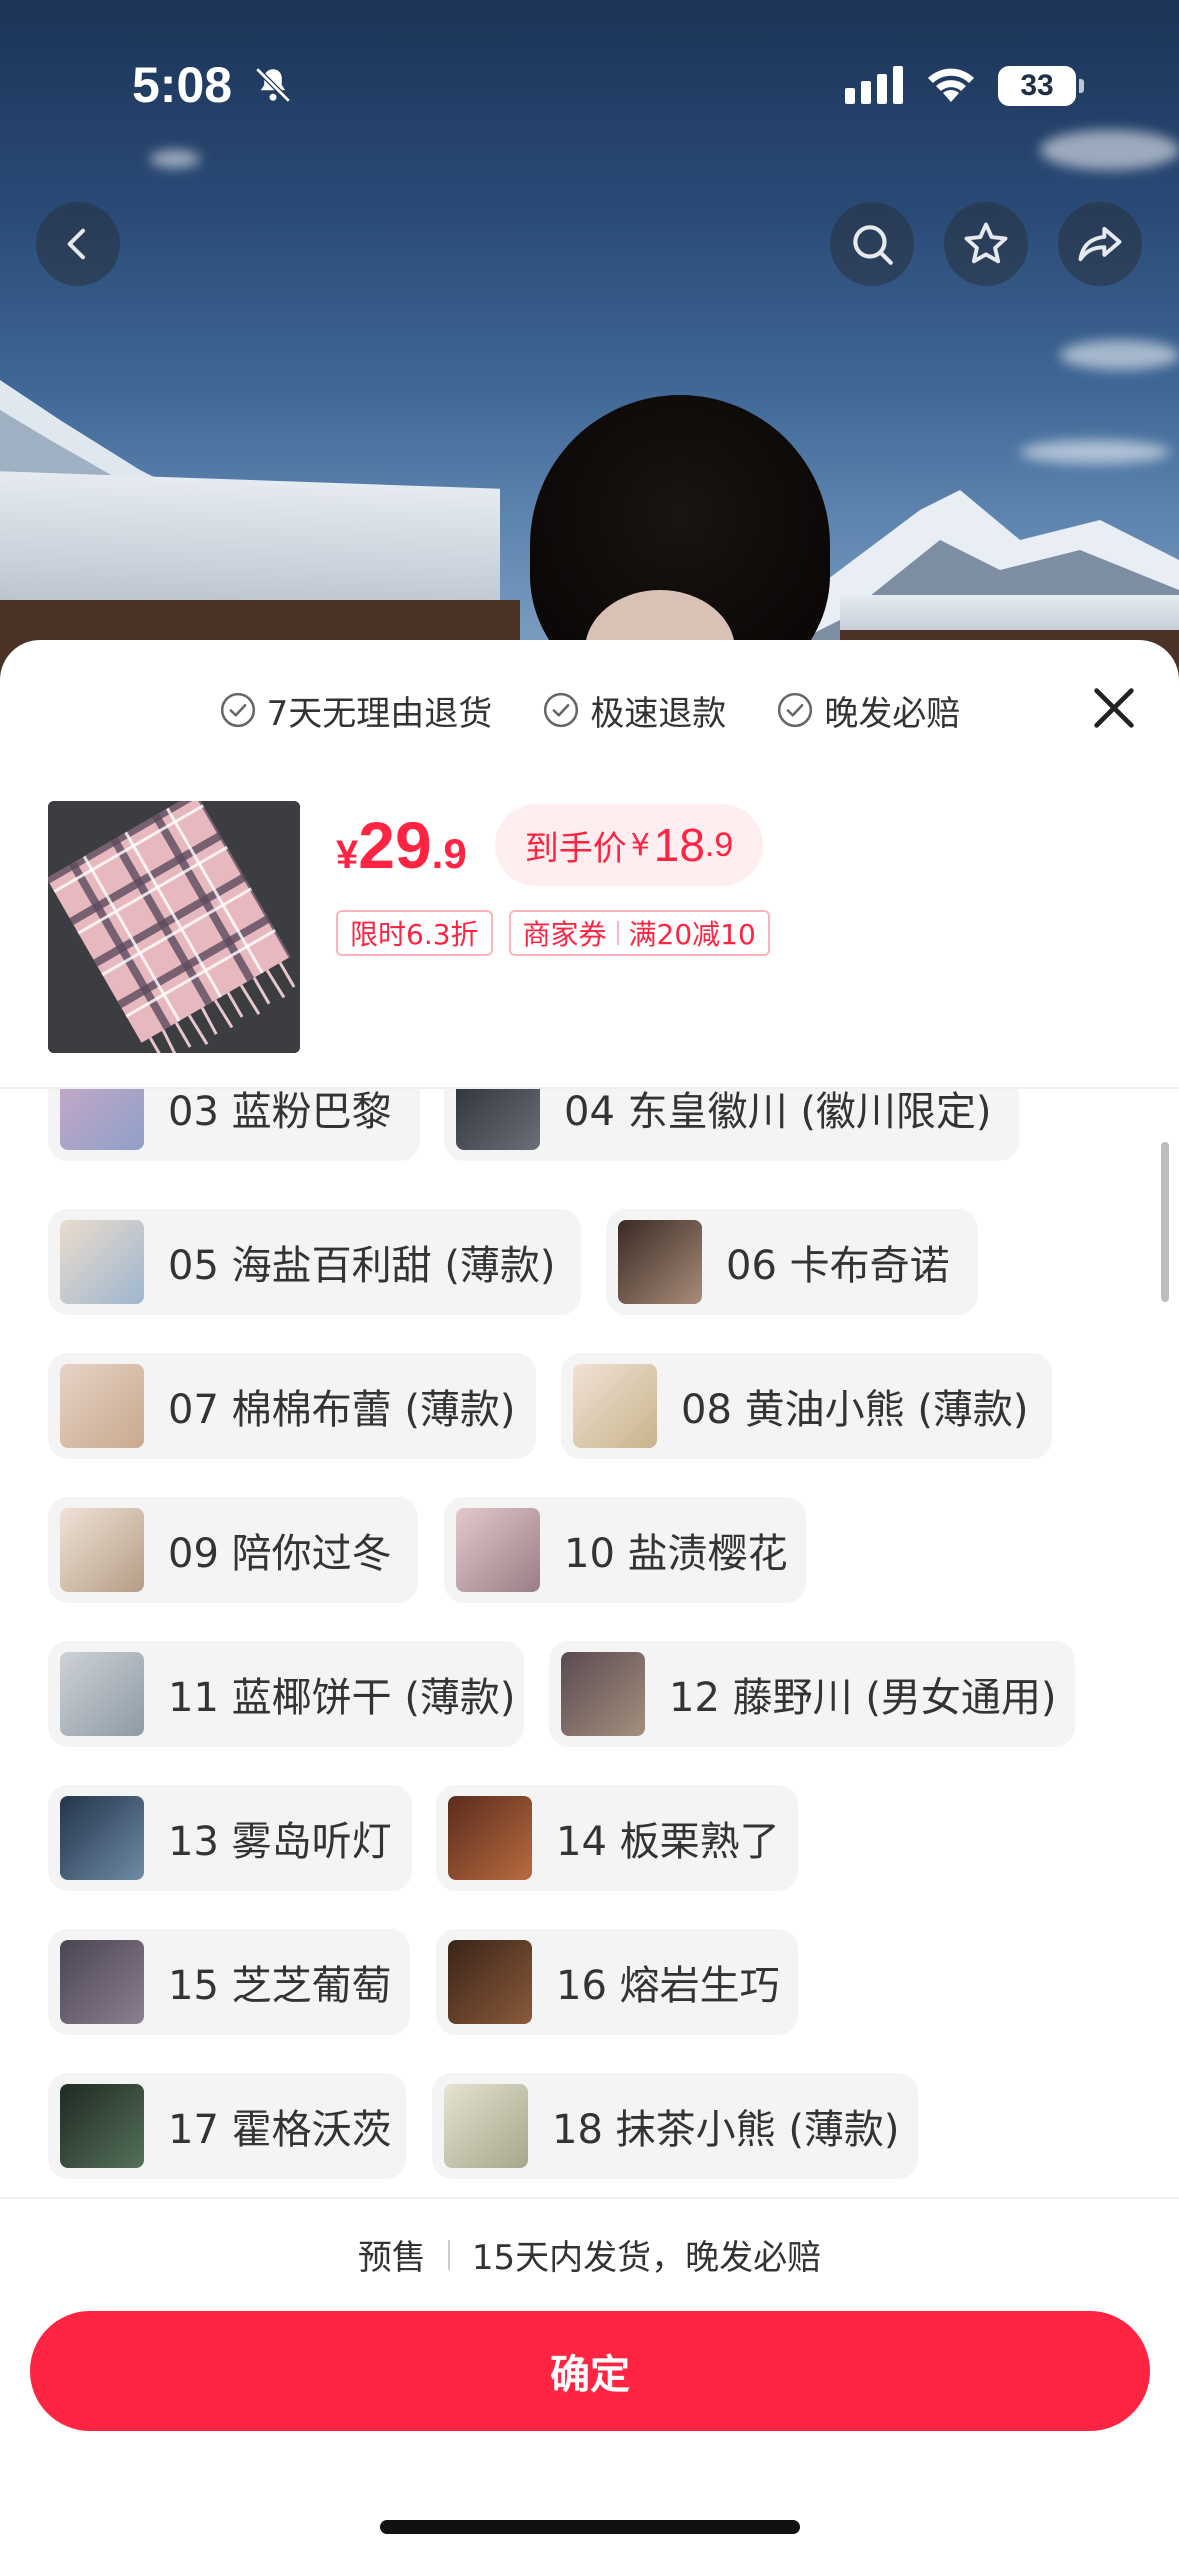  I want to click on option-chip: 08 黄油小熊 (薄款), so click(806, 1406).